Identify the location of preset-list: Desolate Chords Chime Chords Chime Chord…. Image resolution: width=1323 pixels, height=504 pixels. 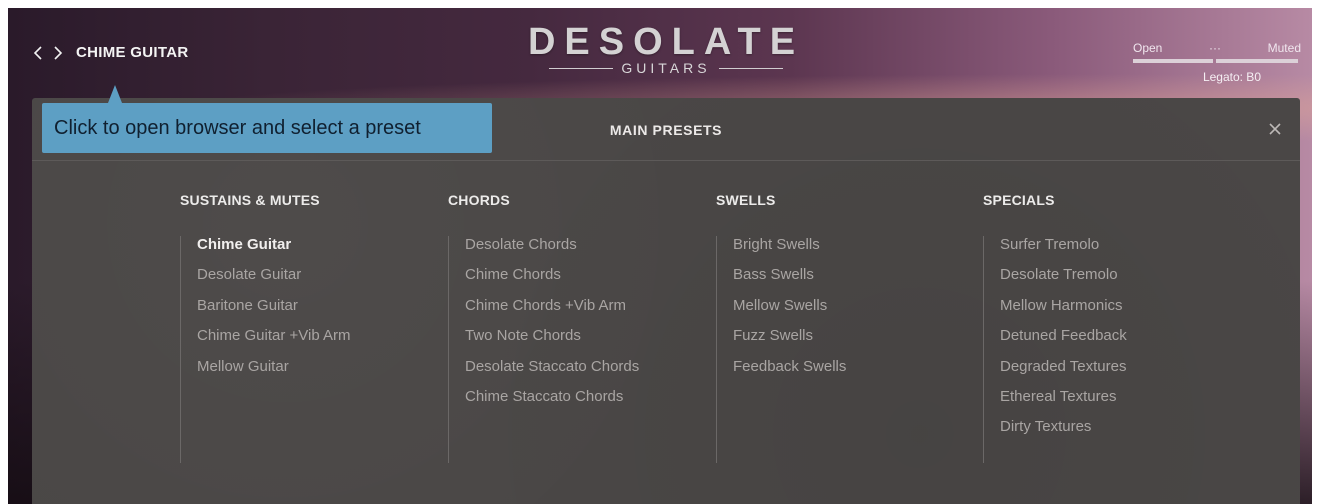
(543, 349).